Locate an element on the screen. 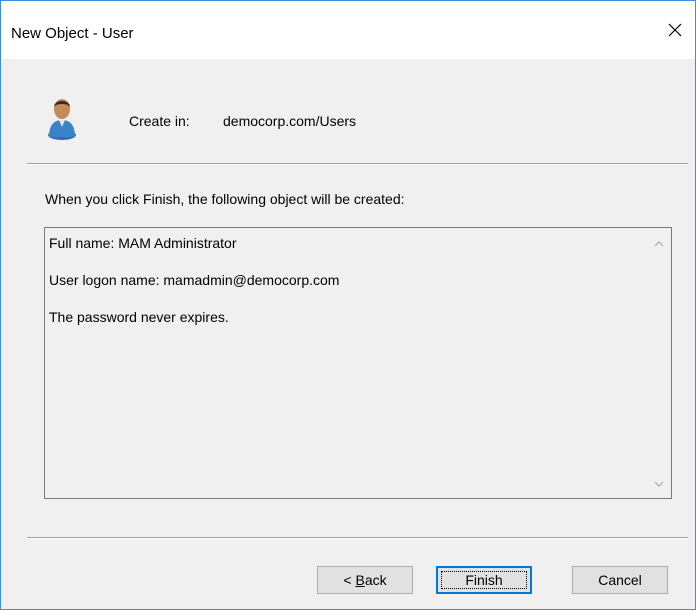 Image resolution: width=696 pixels, height=610 pixels. cancel-button: Cancel is located at coordinates (620, 580).